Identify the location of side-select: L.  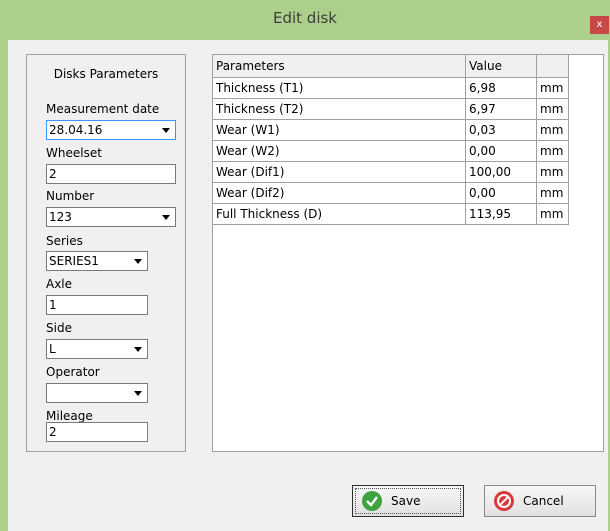
(97, 349).